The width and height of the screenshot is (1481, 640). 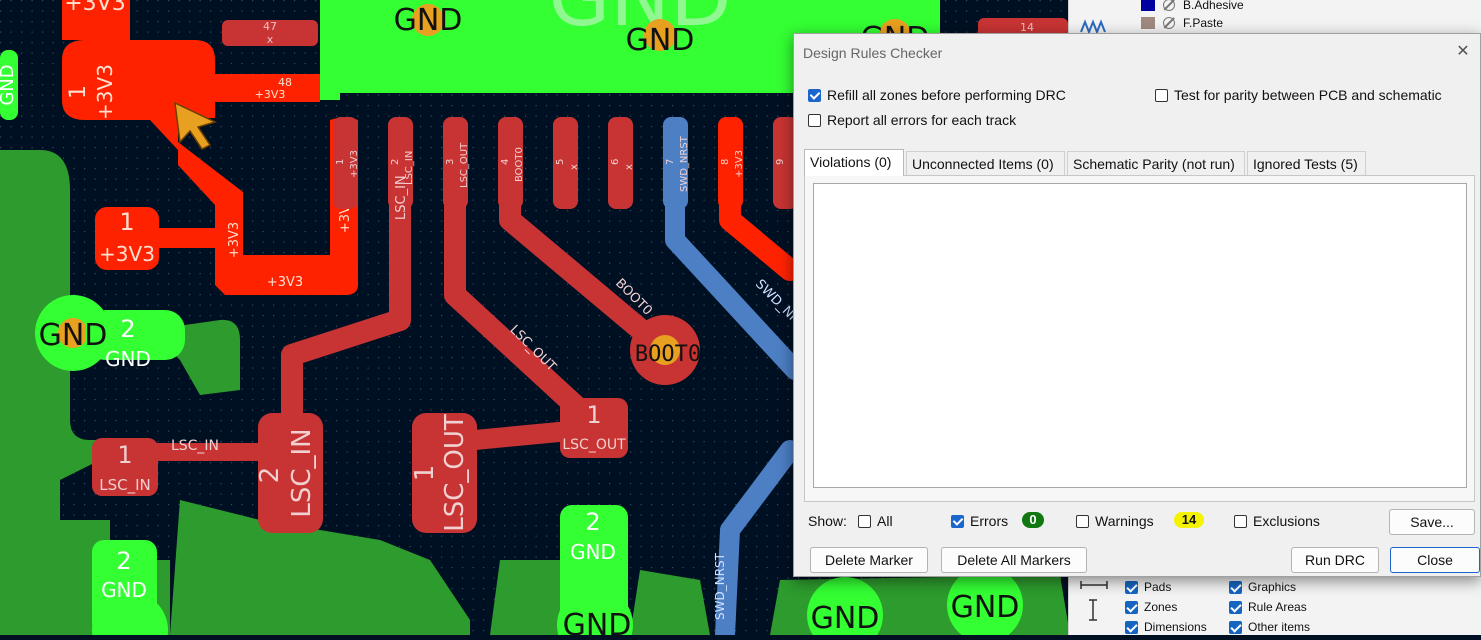 I want to click on pad-lsc-out-2-net: LSC_OUT, so click(x=594, y=445).